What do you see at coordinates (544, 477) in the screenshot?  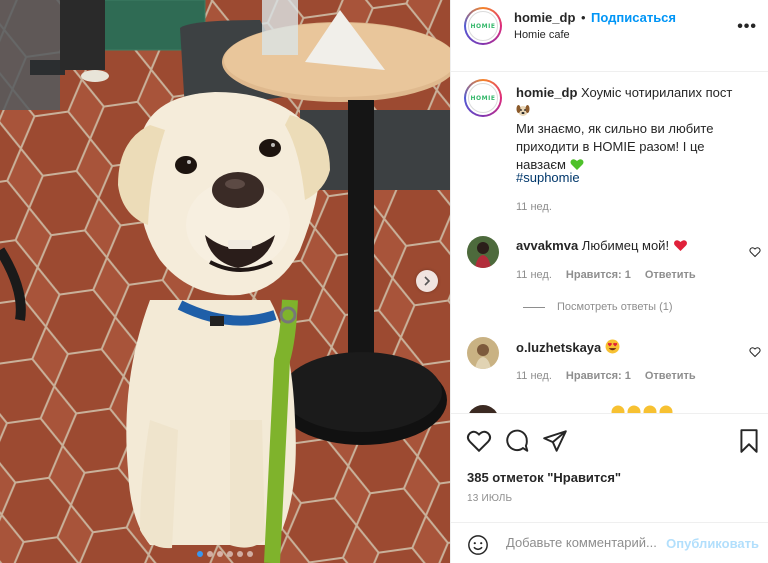 I see `likes-count: 385 отметок "Нравится"` at bounding box center [544, 477].